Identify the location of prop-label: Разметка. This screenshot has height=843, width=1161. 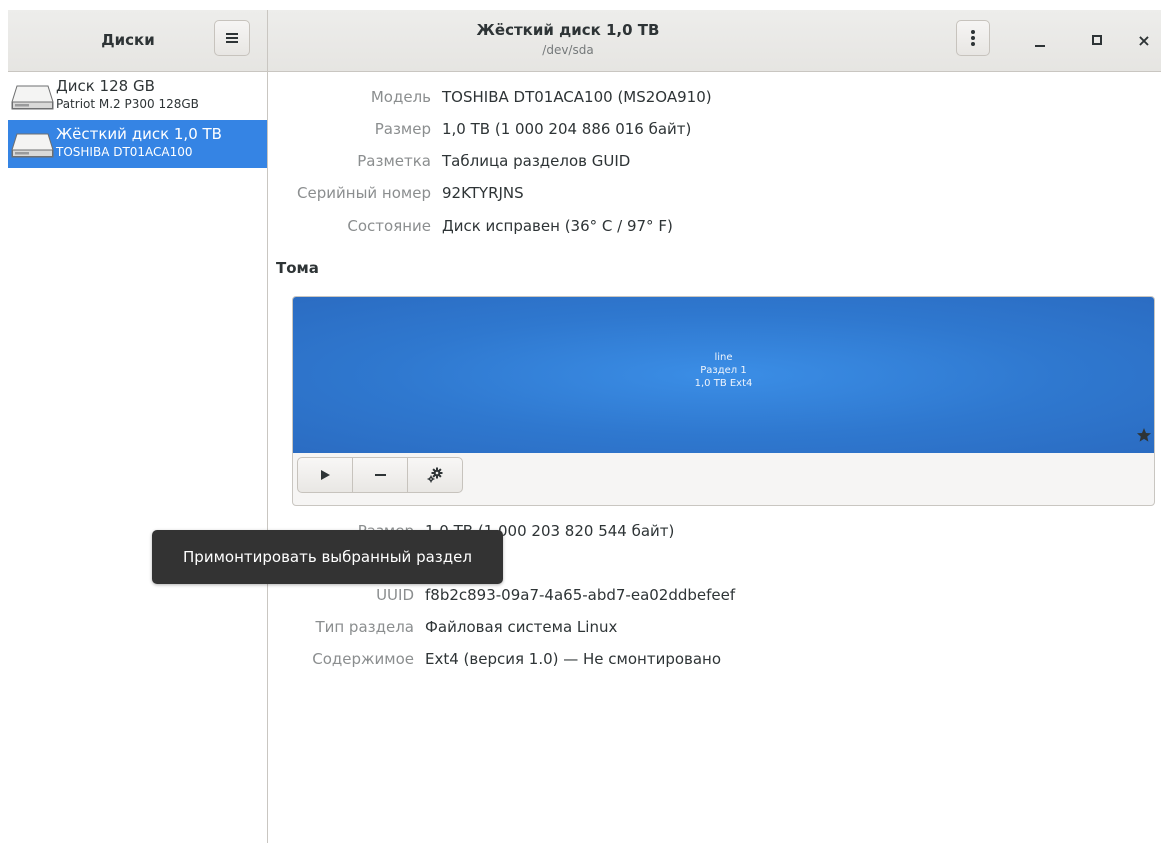
(394, 161).